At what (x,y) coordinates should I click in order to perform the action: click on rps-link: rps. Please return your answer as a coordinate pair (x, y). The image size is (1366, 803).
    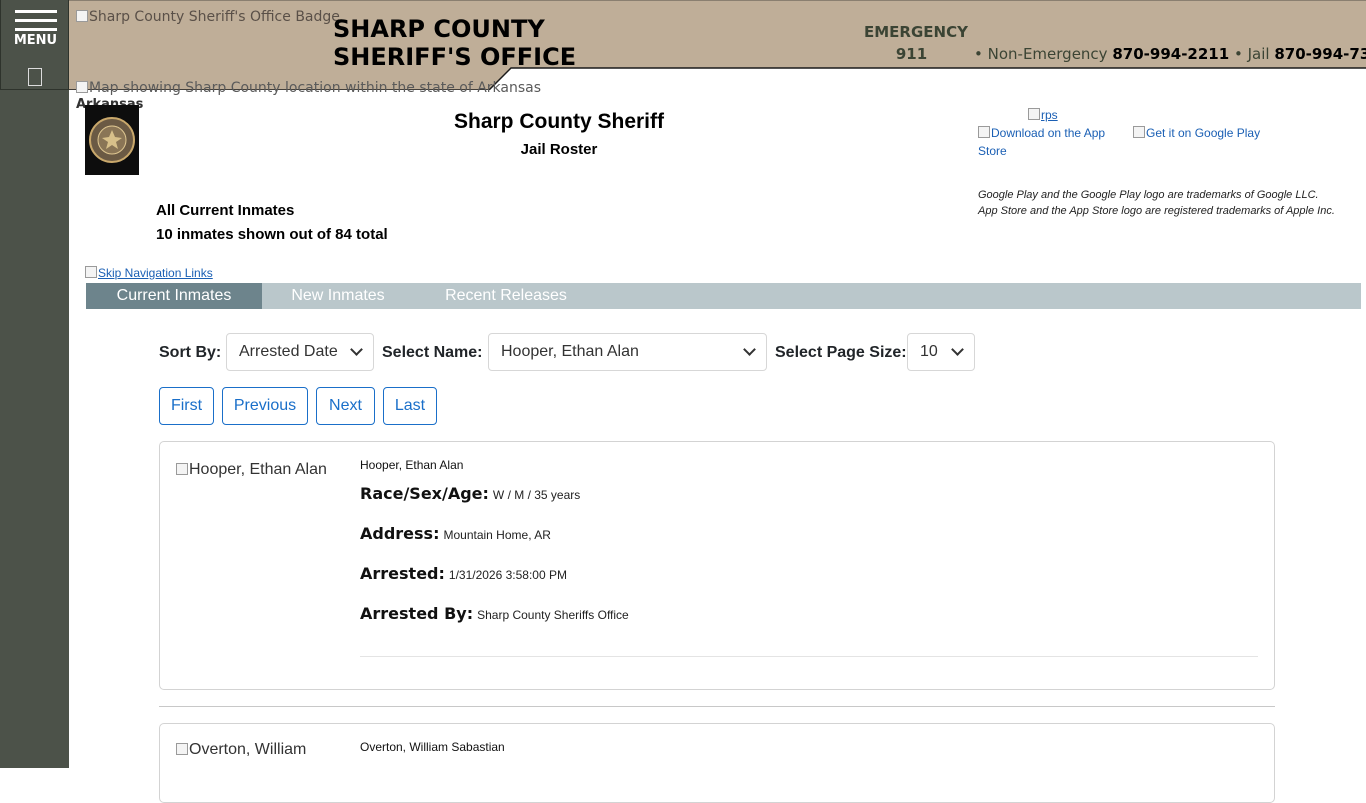
    Looking at the image, I should click on (1043, 115).